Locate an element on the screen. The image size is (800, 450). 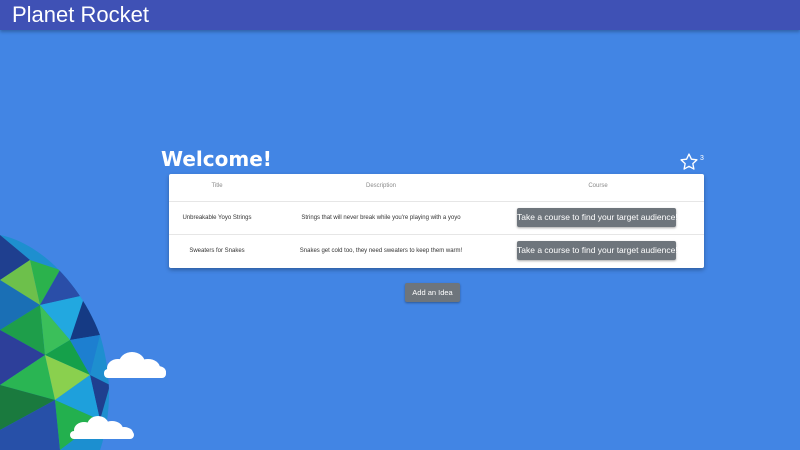
idea-title: Sweaters for Snakes is located at coordinates (217, 251).